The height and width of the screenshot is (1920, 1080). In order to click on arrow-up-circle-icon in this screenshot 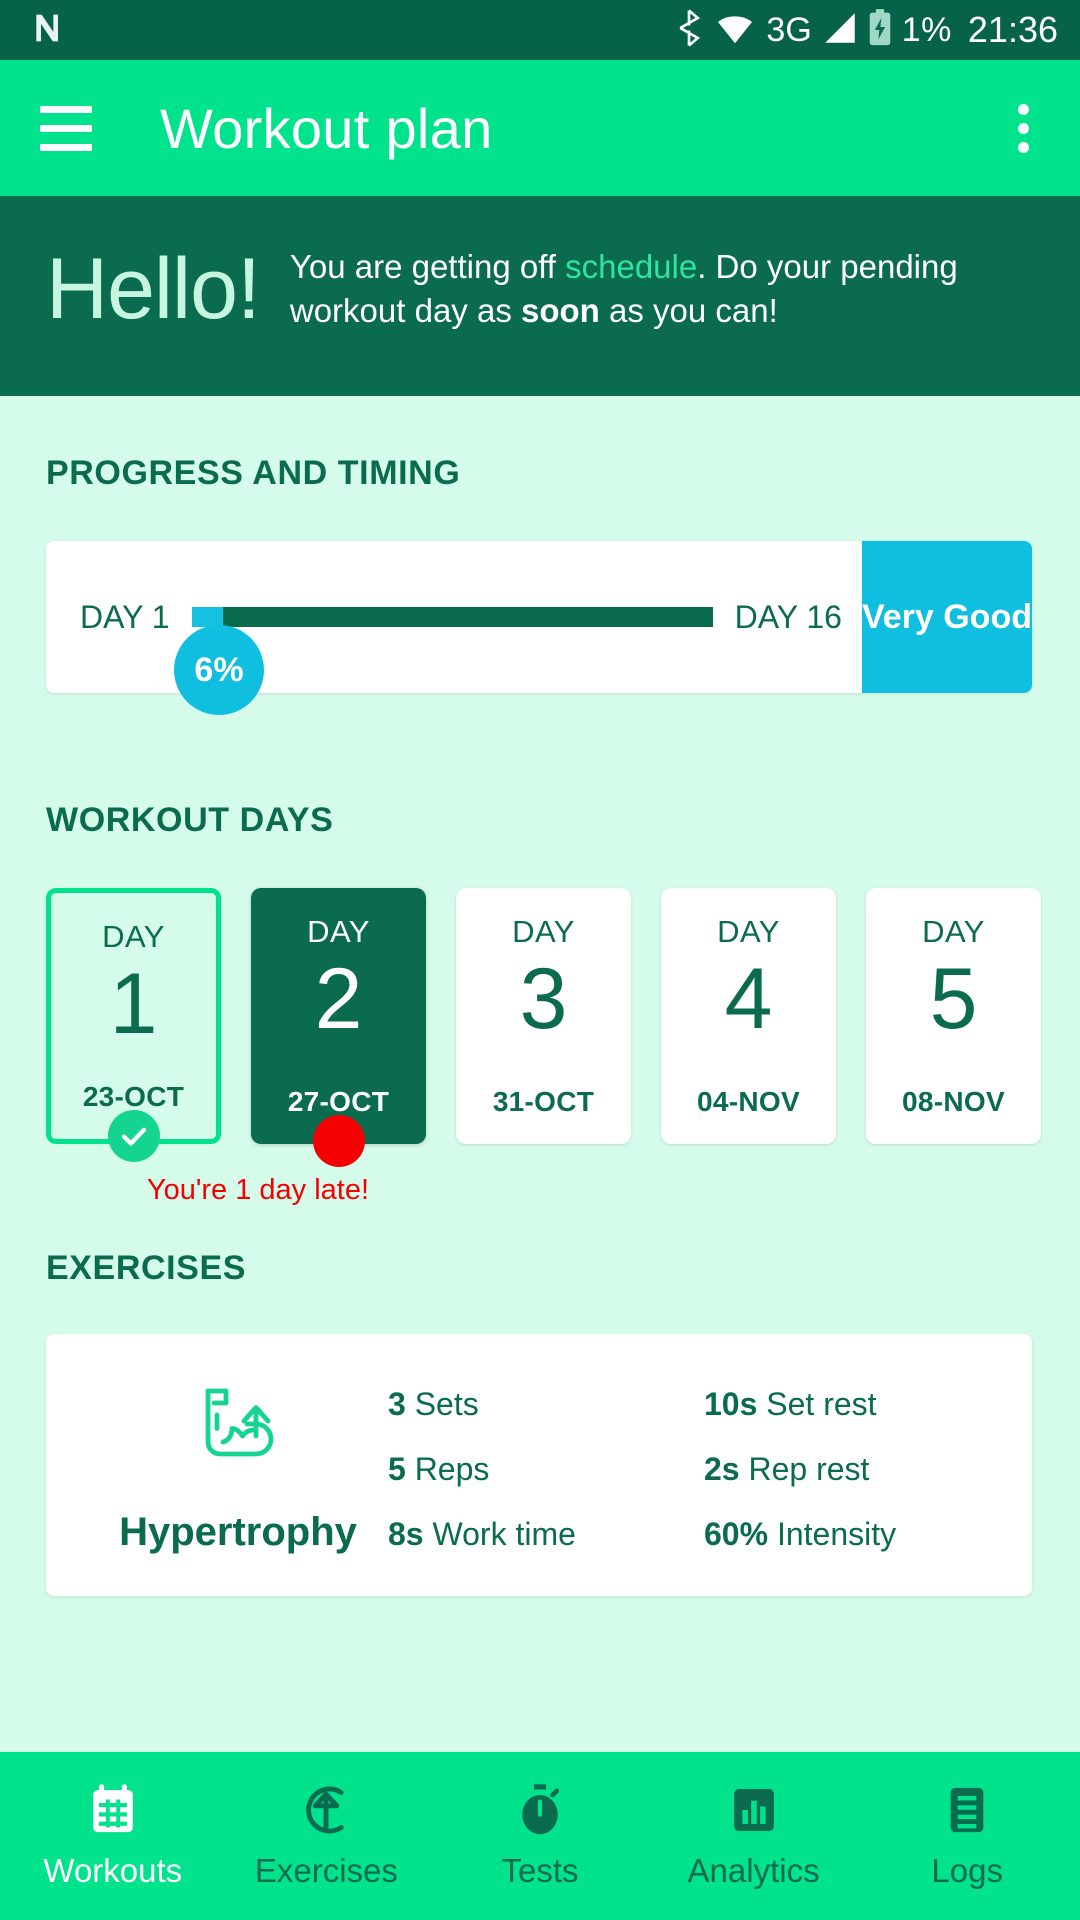, I will do `click(326, 1810)`.